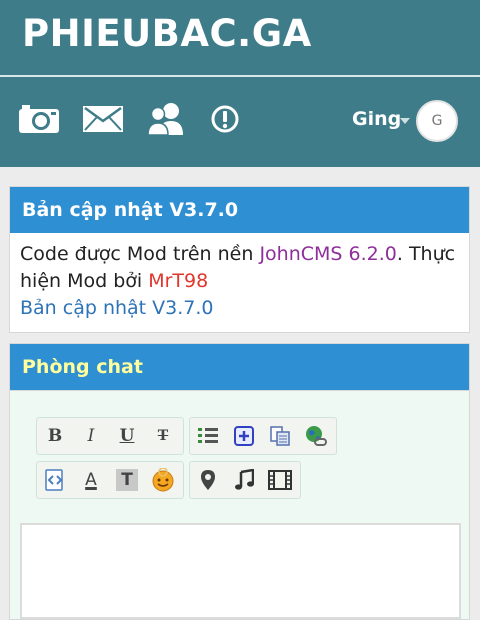 The width and height of the screenshot is (480, 620). Describe the element at coordinates (140, 254) in the screenshot. I see `update-text: Code được Mod trên nền` at that location.